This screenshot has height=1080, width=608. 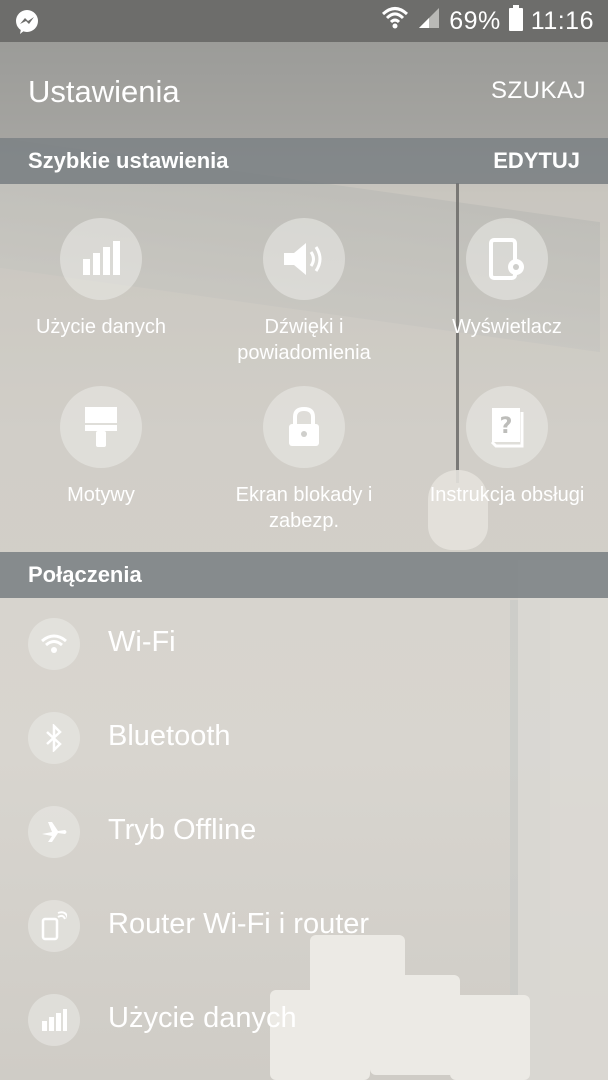 I want to click on search-button: SZUKAJ, so click(x=538, y=91).